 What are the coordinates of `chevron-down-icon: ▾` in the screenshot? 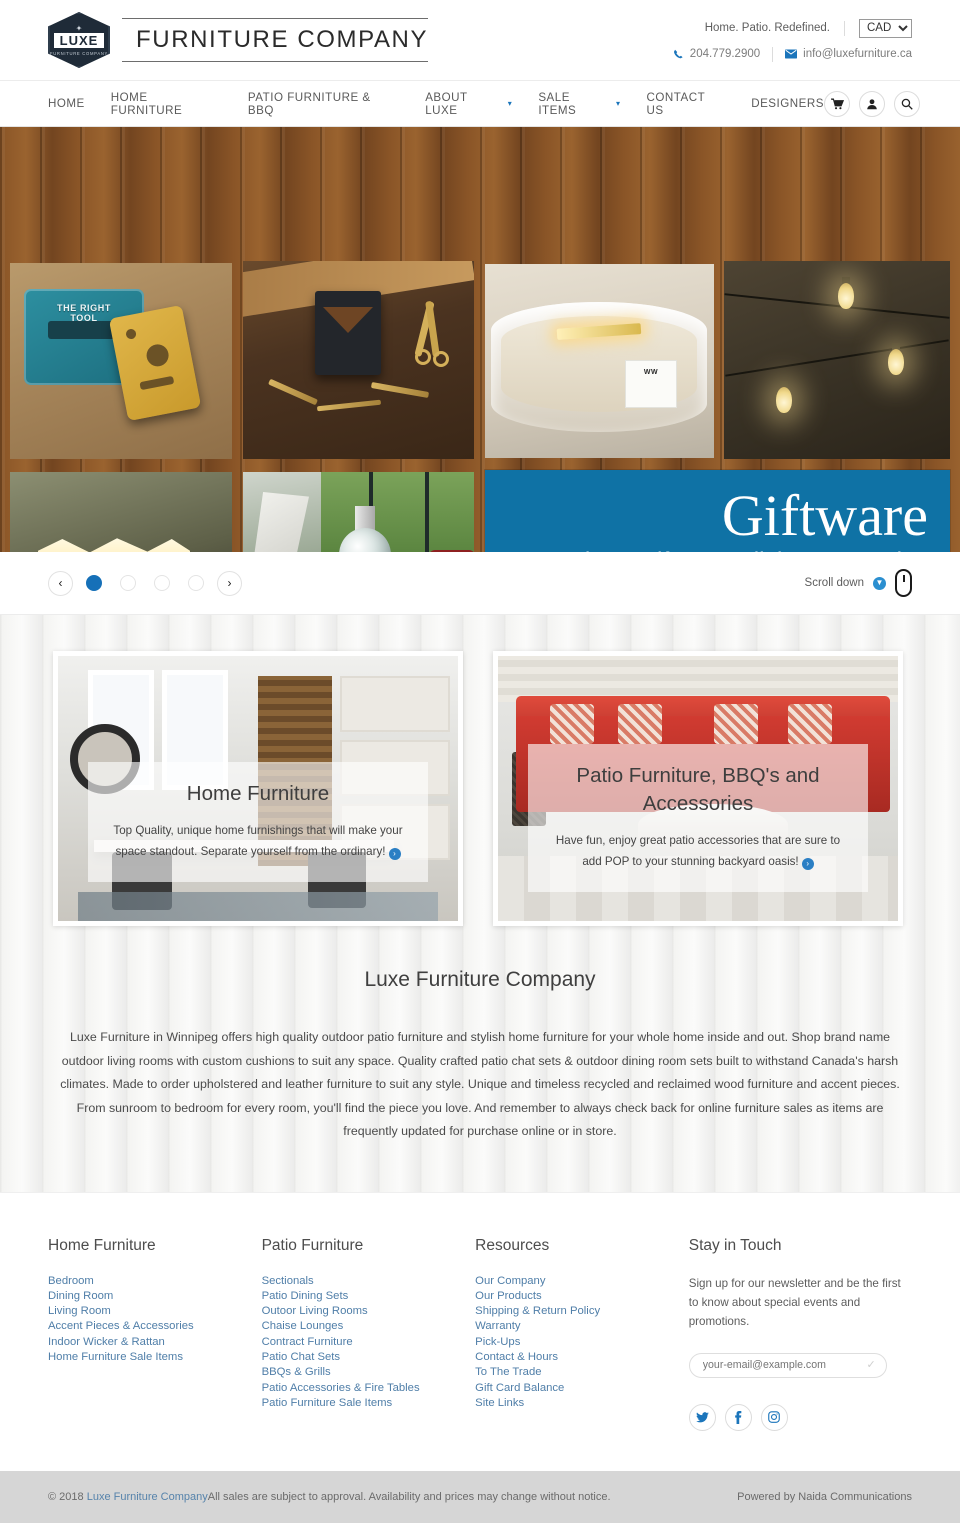 It's located at (618, 103).